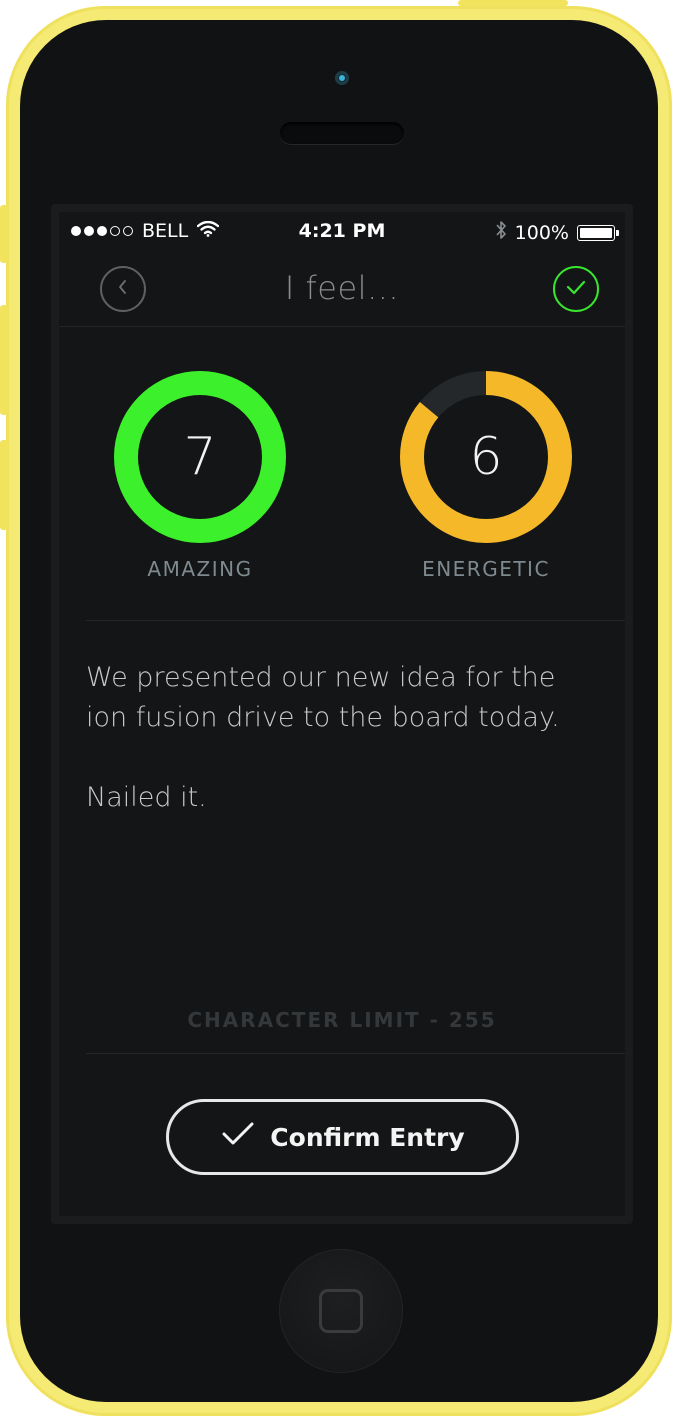  What do you see at coordinates (4, 360) in the screenshot?
I see `volume-up-button` at bounding box center [4, 360].